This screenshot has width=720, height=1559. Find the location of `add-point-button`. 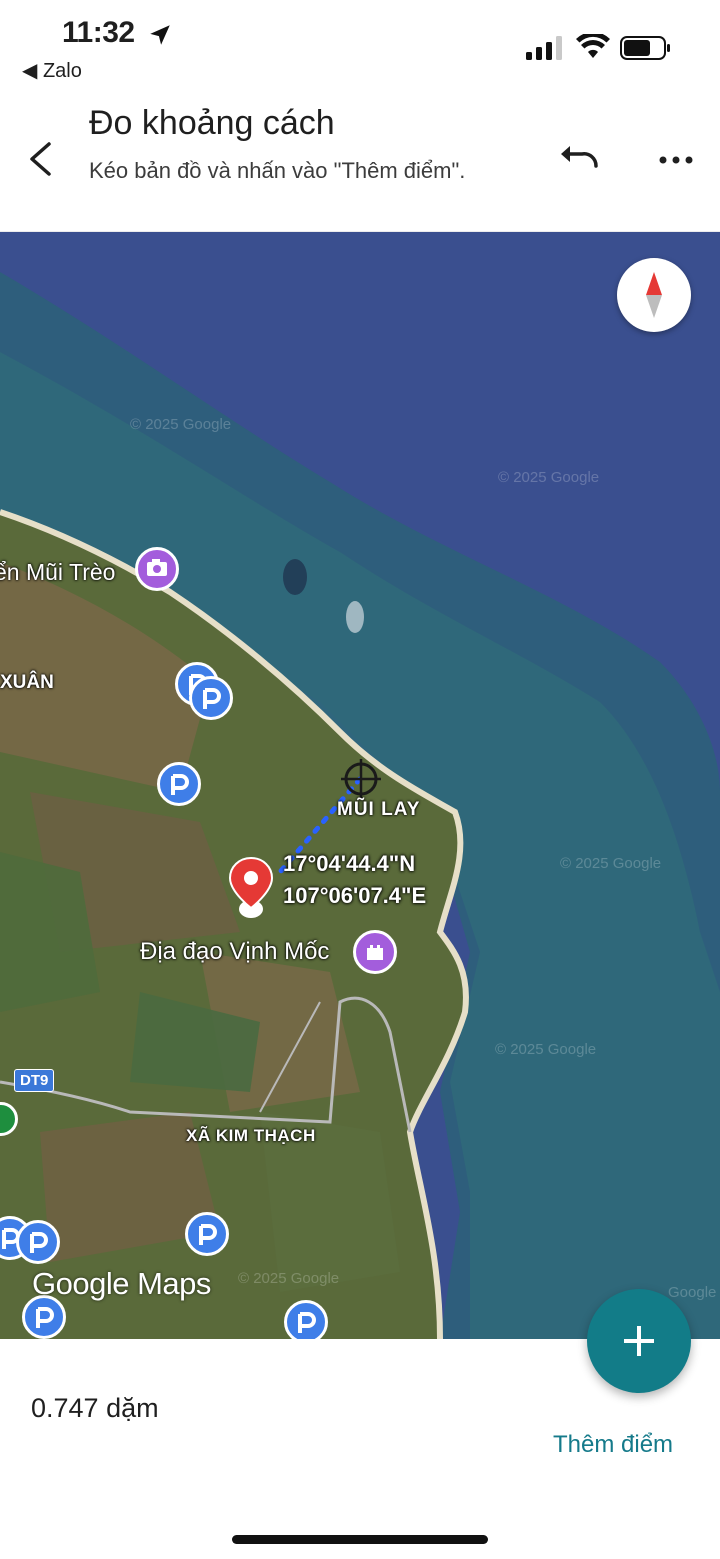

add-point-button is located at coordinates (639, 1341).